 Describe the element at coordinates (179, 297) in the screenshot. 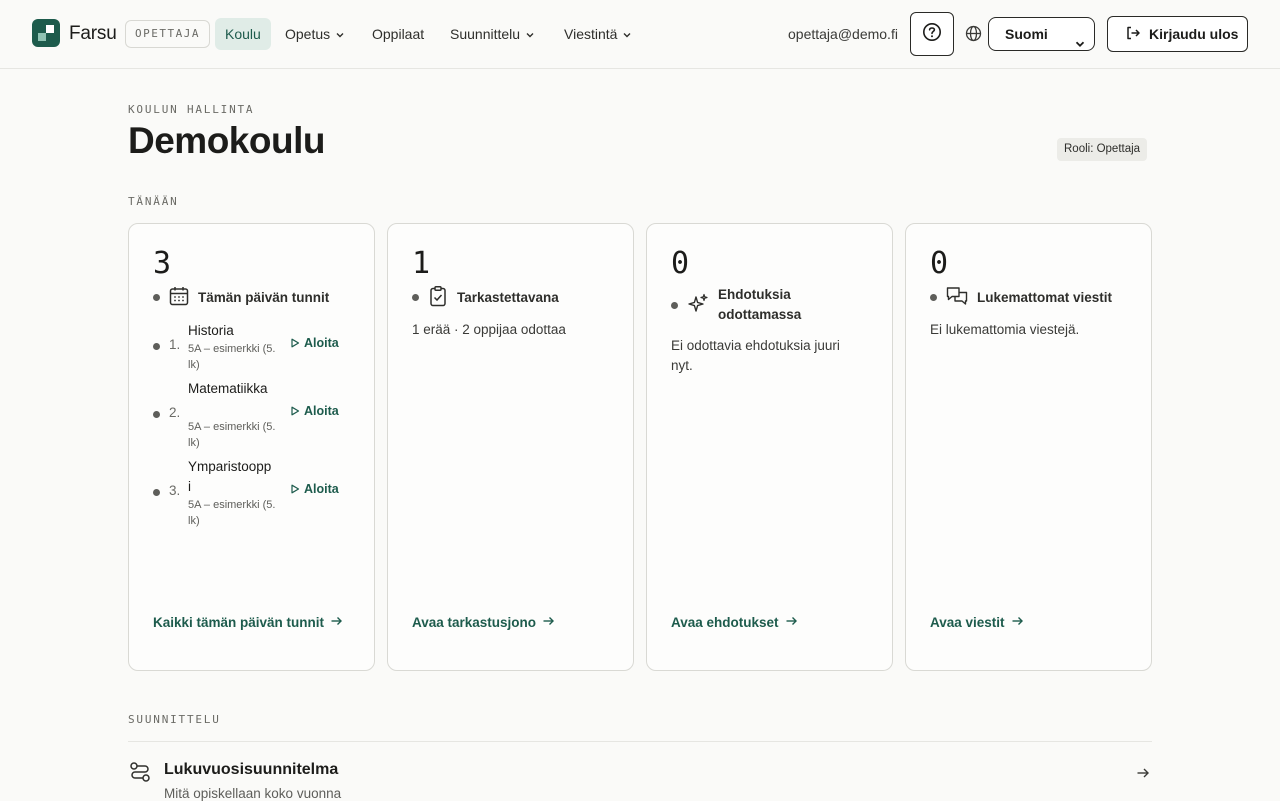

I see `calendar-icon` at that location.